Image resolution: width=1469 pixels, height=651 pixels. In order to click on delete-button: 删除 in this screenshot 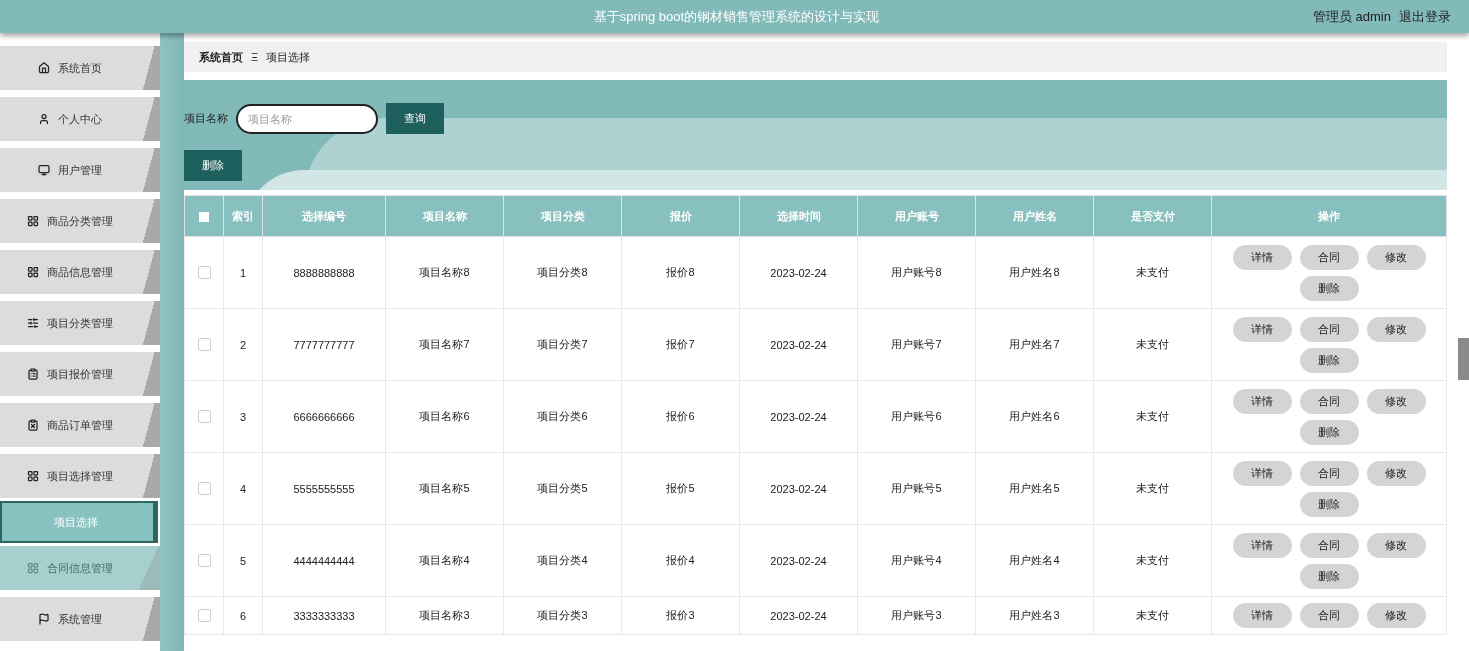, I will do `click(213, 165)`.